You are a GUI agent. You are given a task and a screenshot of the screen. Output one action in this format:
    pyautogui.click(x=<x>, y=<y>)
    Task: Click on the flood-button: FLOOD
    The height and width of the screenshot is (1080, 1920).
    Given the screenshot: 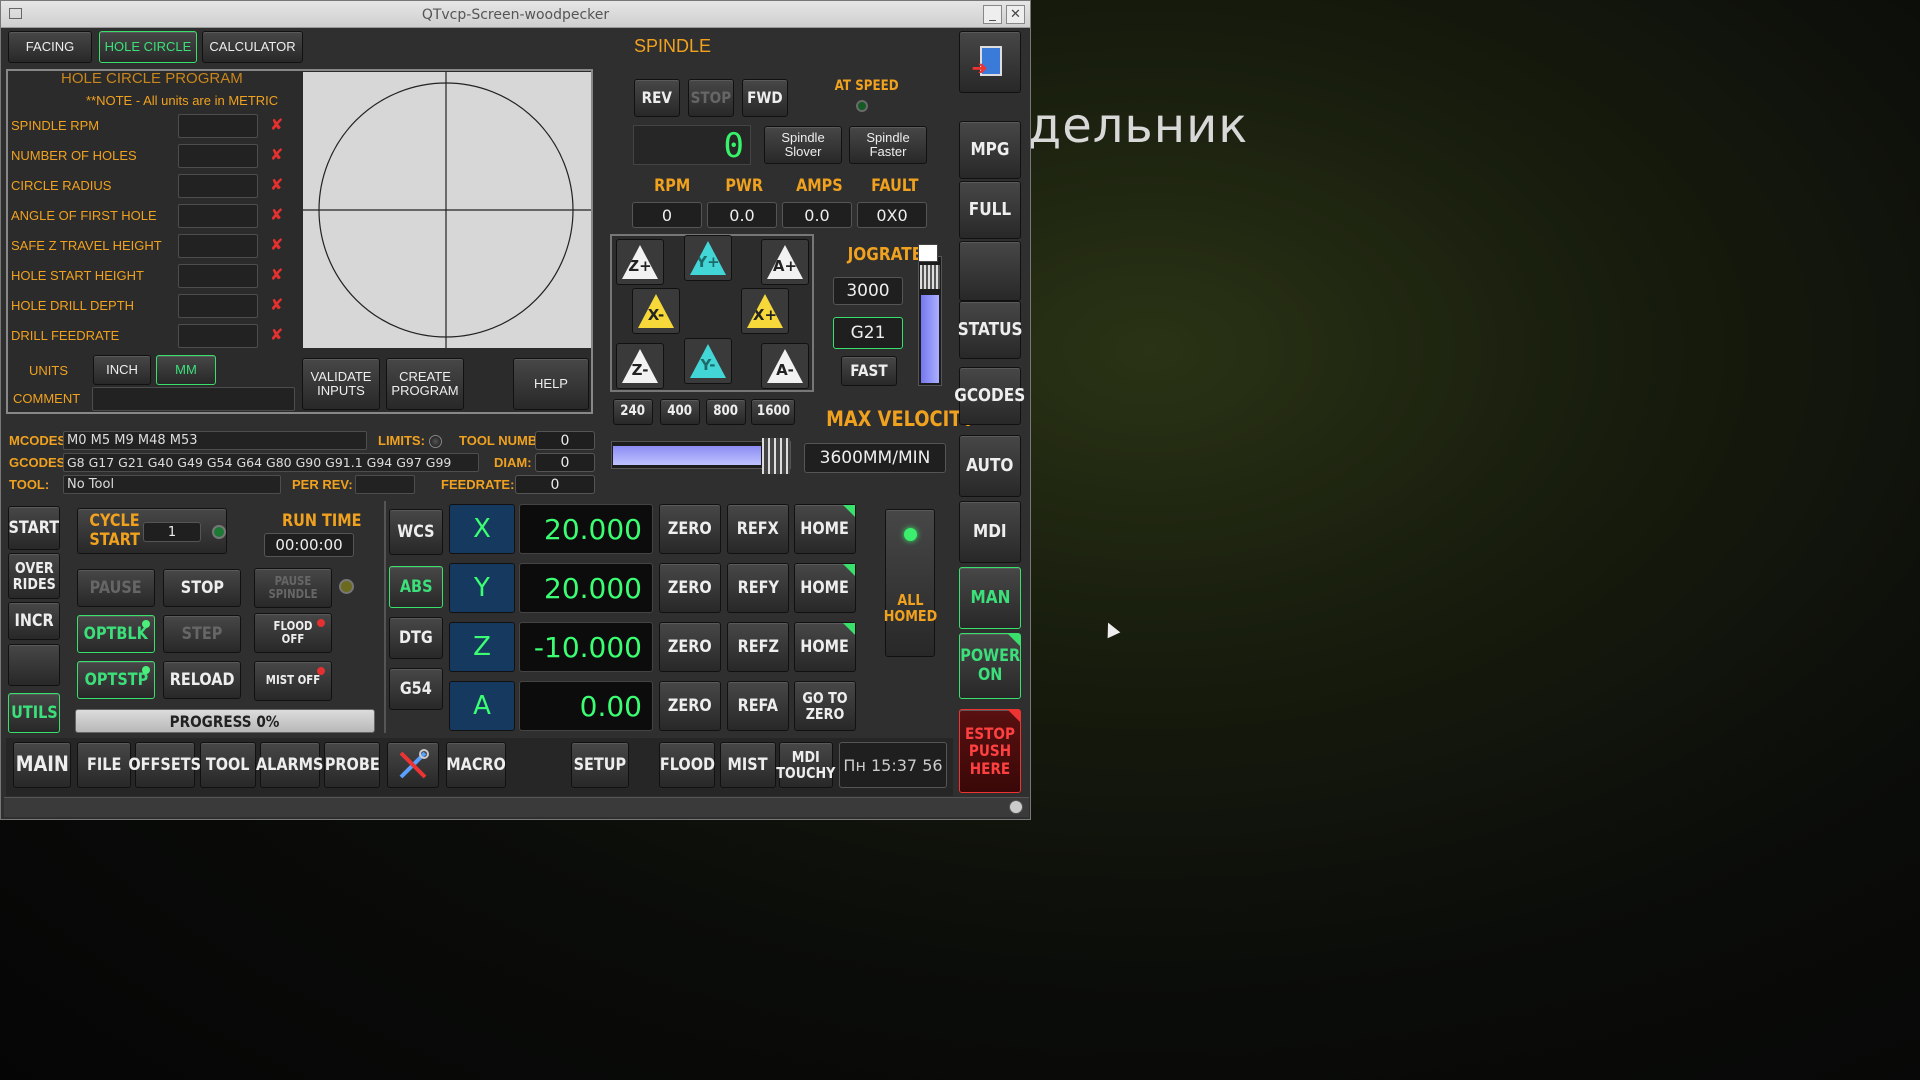 What is the action you would take?
    pyautogui.click(x=687, y=765)
    